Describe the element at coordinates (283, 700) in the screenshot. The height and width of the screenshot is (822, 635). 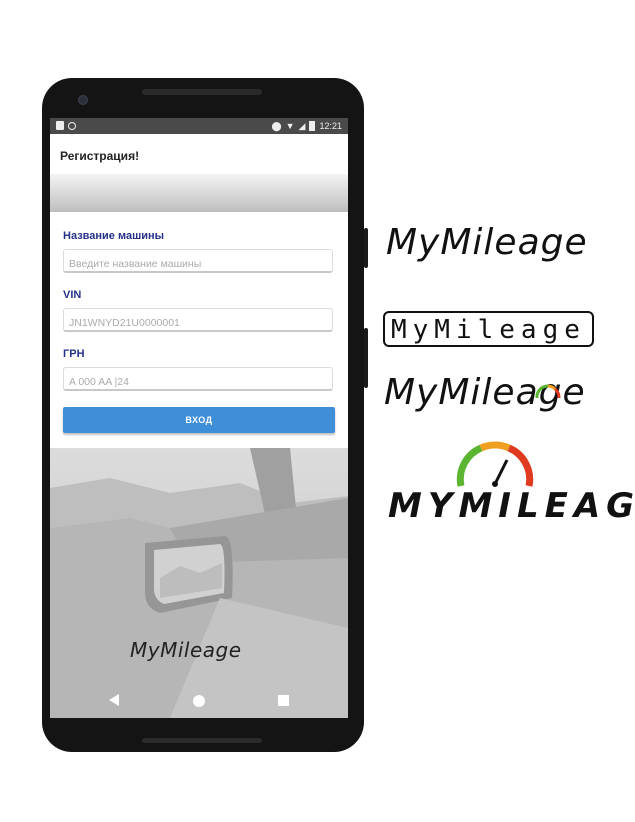
I see `recent-apps-icon` at that location.